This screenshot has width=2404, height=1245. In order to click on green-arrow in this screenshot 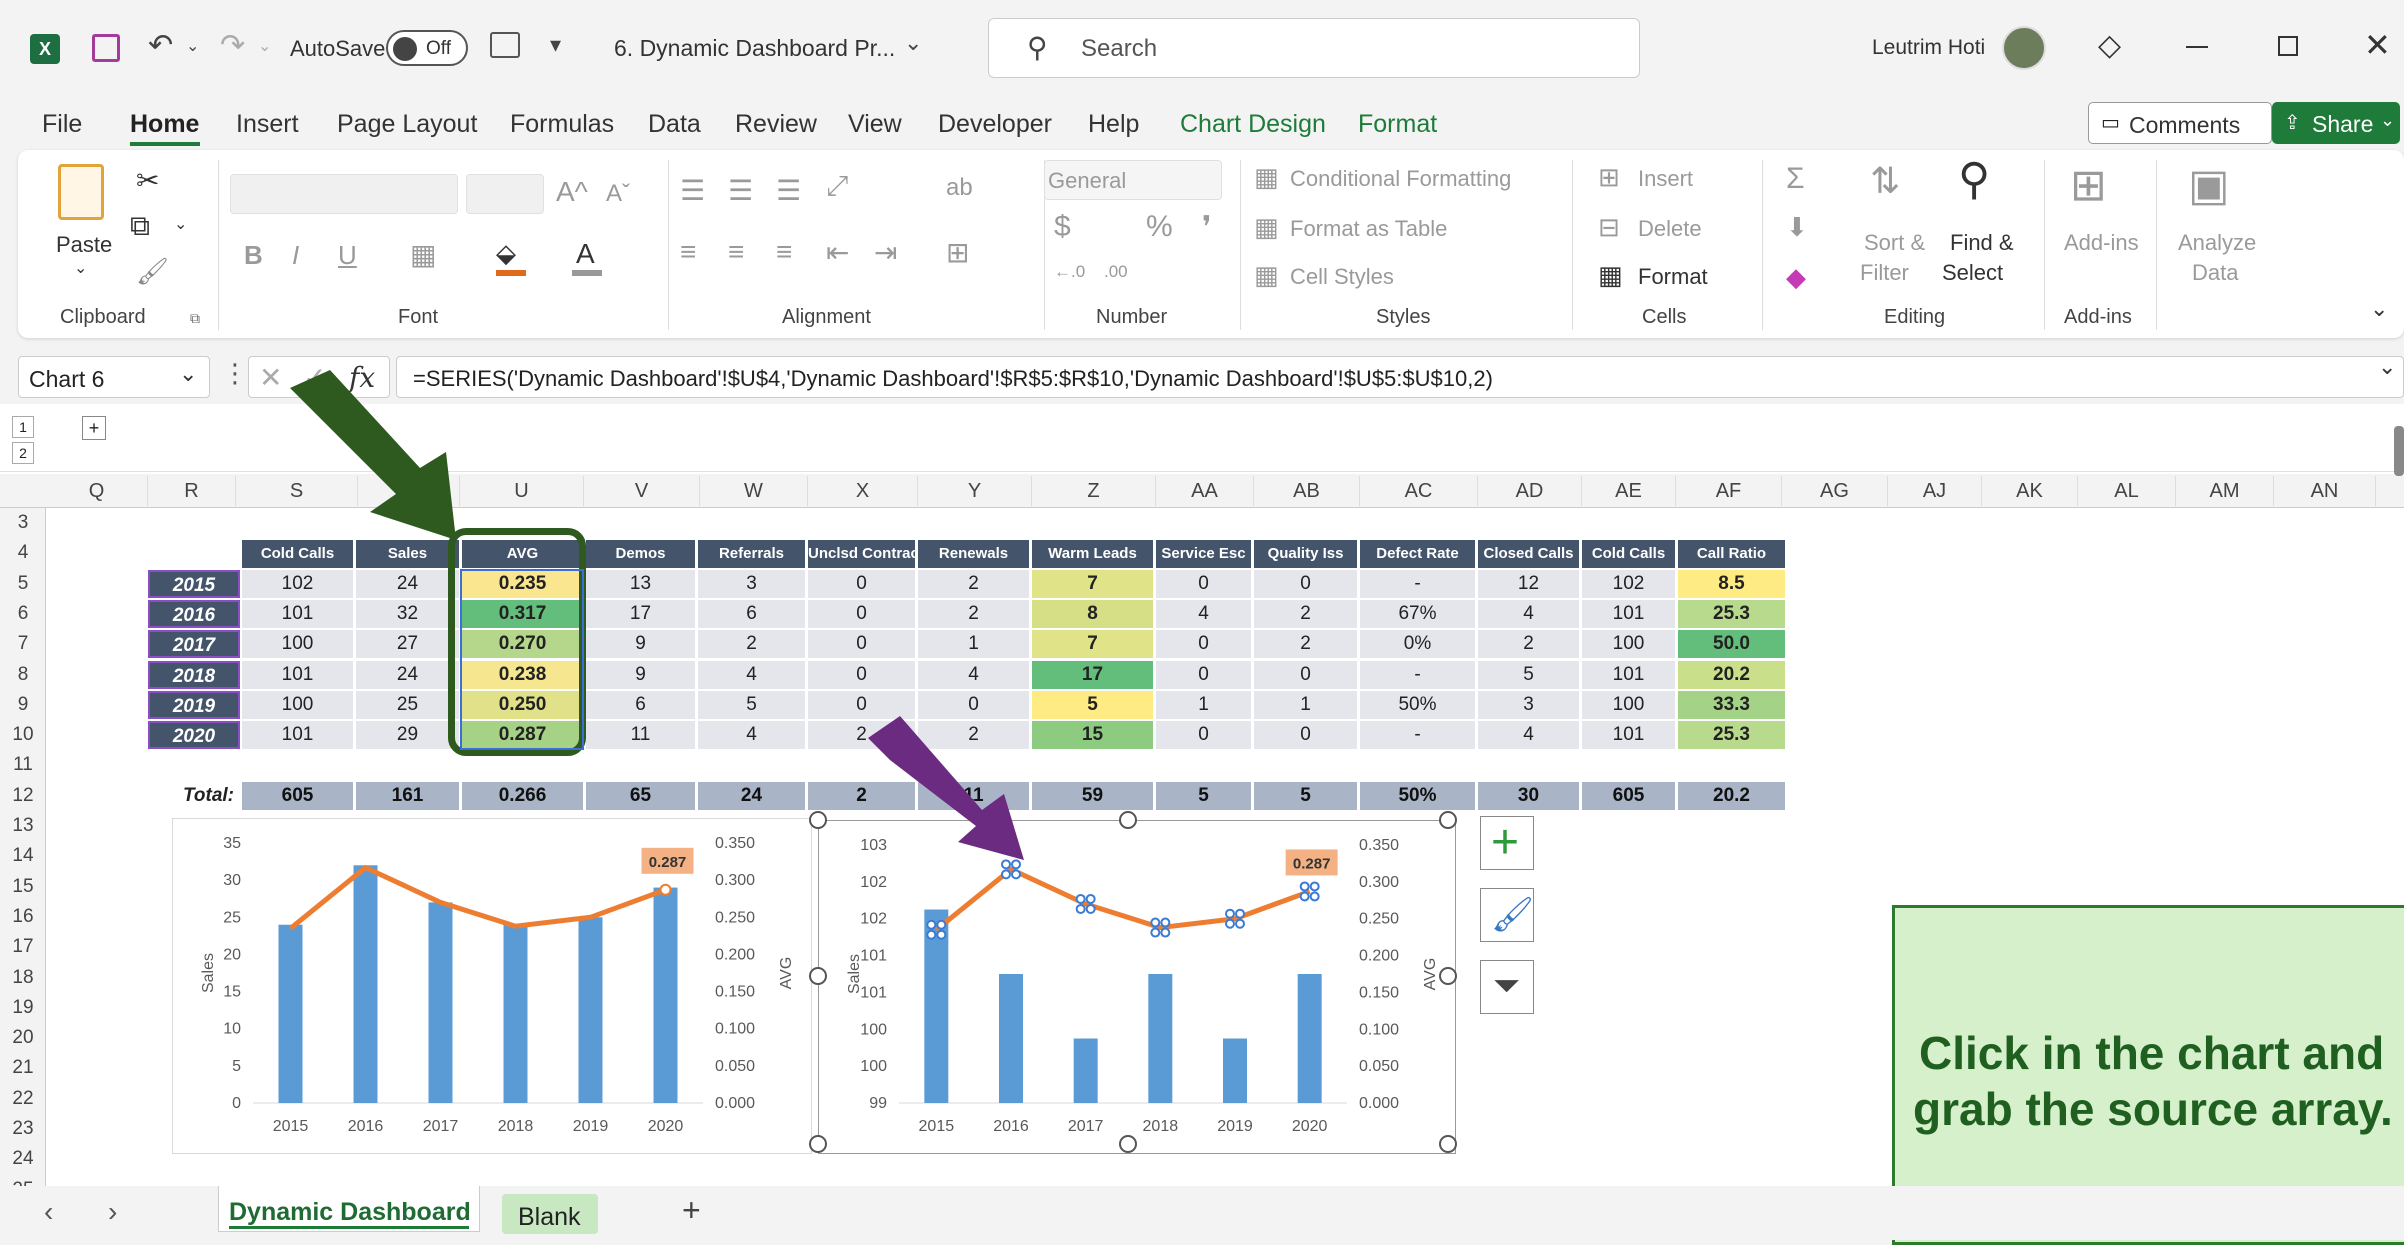, I will do `click(373, 455)`.